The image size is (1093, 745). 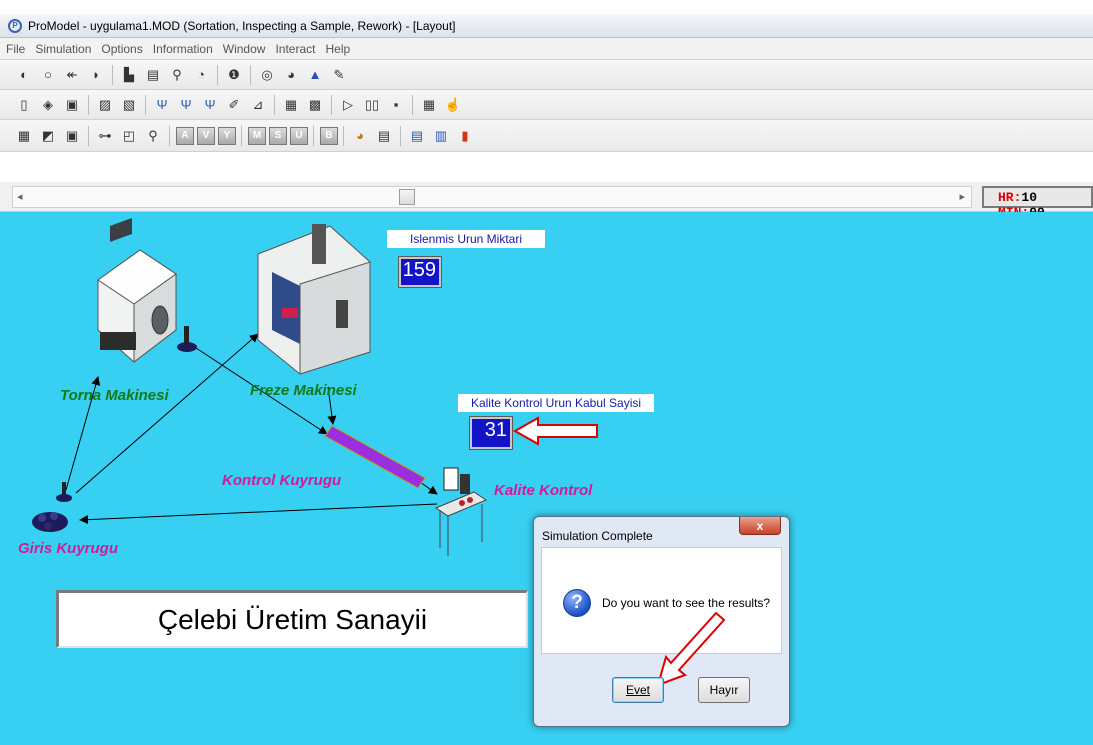 I want to click on path-icon: Ψ, so click(x=162, y=105).